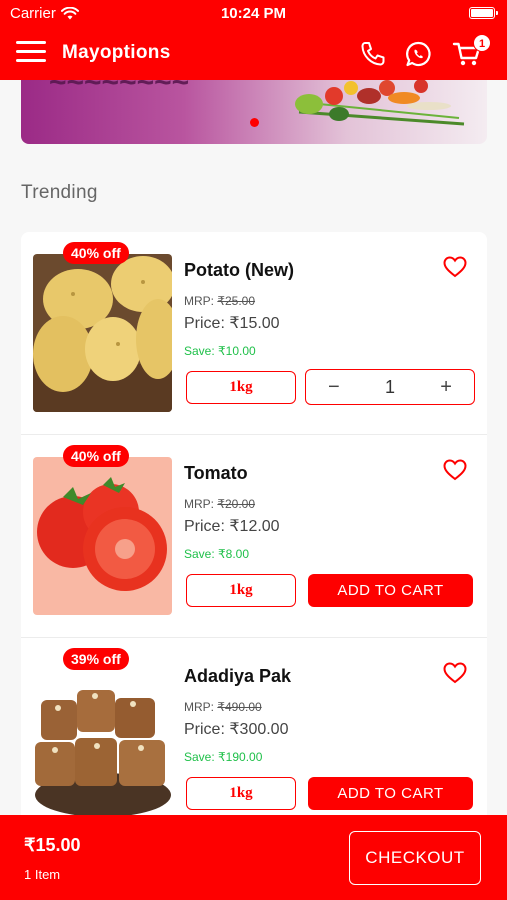  Describe the element at coordinates (96, 659) in the screenshot. I see `discount-badge: 39% off` at that location.